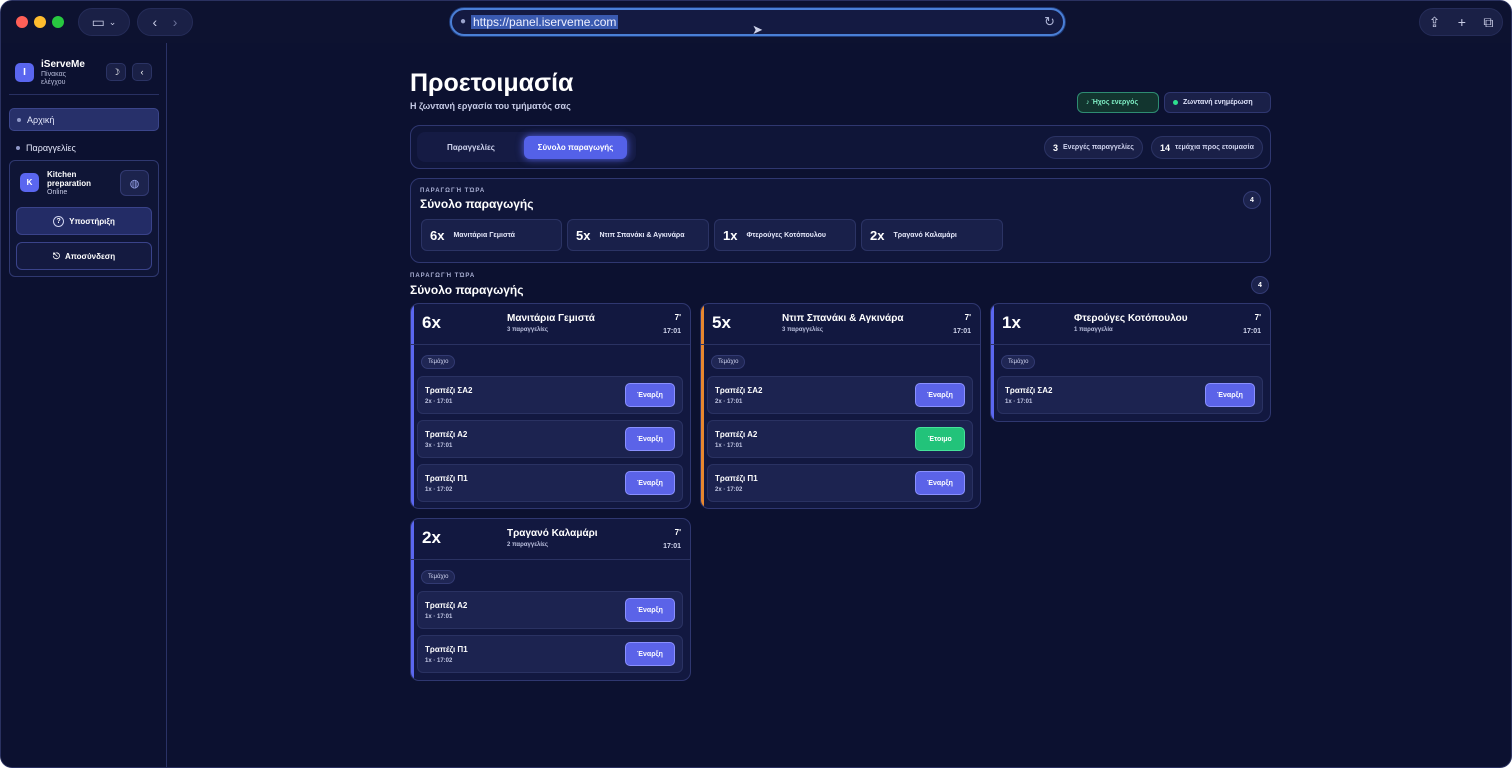 This screenshot has height=768, width=1512. Describe the element at coordinates (877, 235) in the screenshot. I see `chip-qty: 2x` at that location.